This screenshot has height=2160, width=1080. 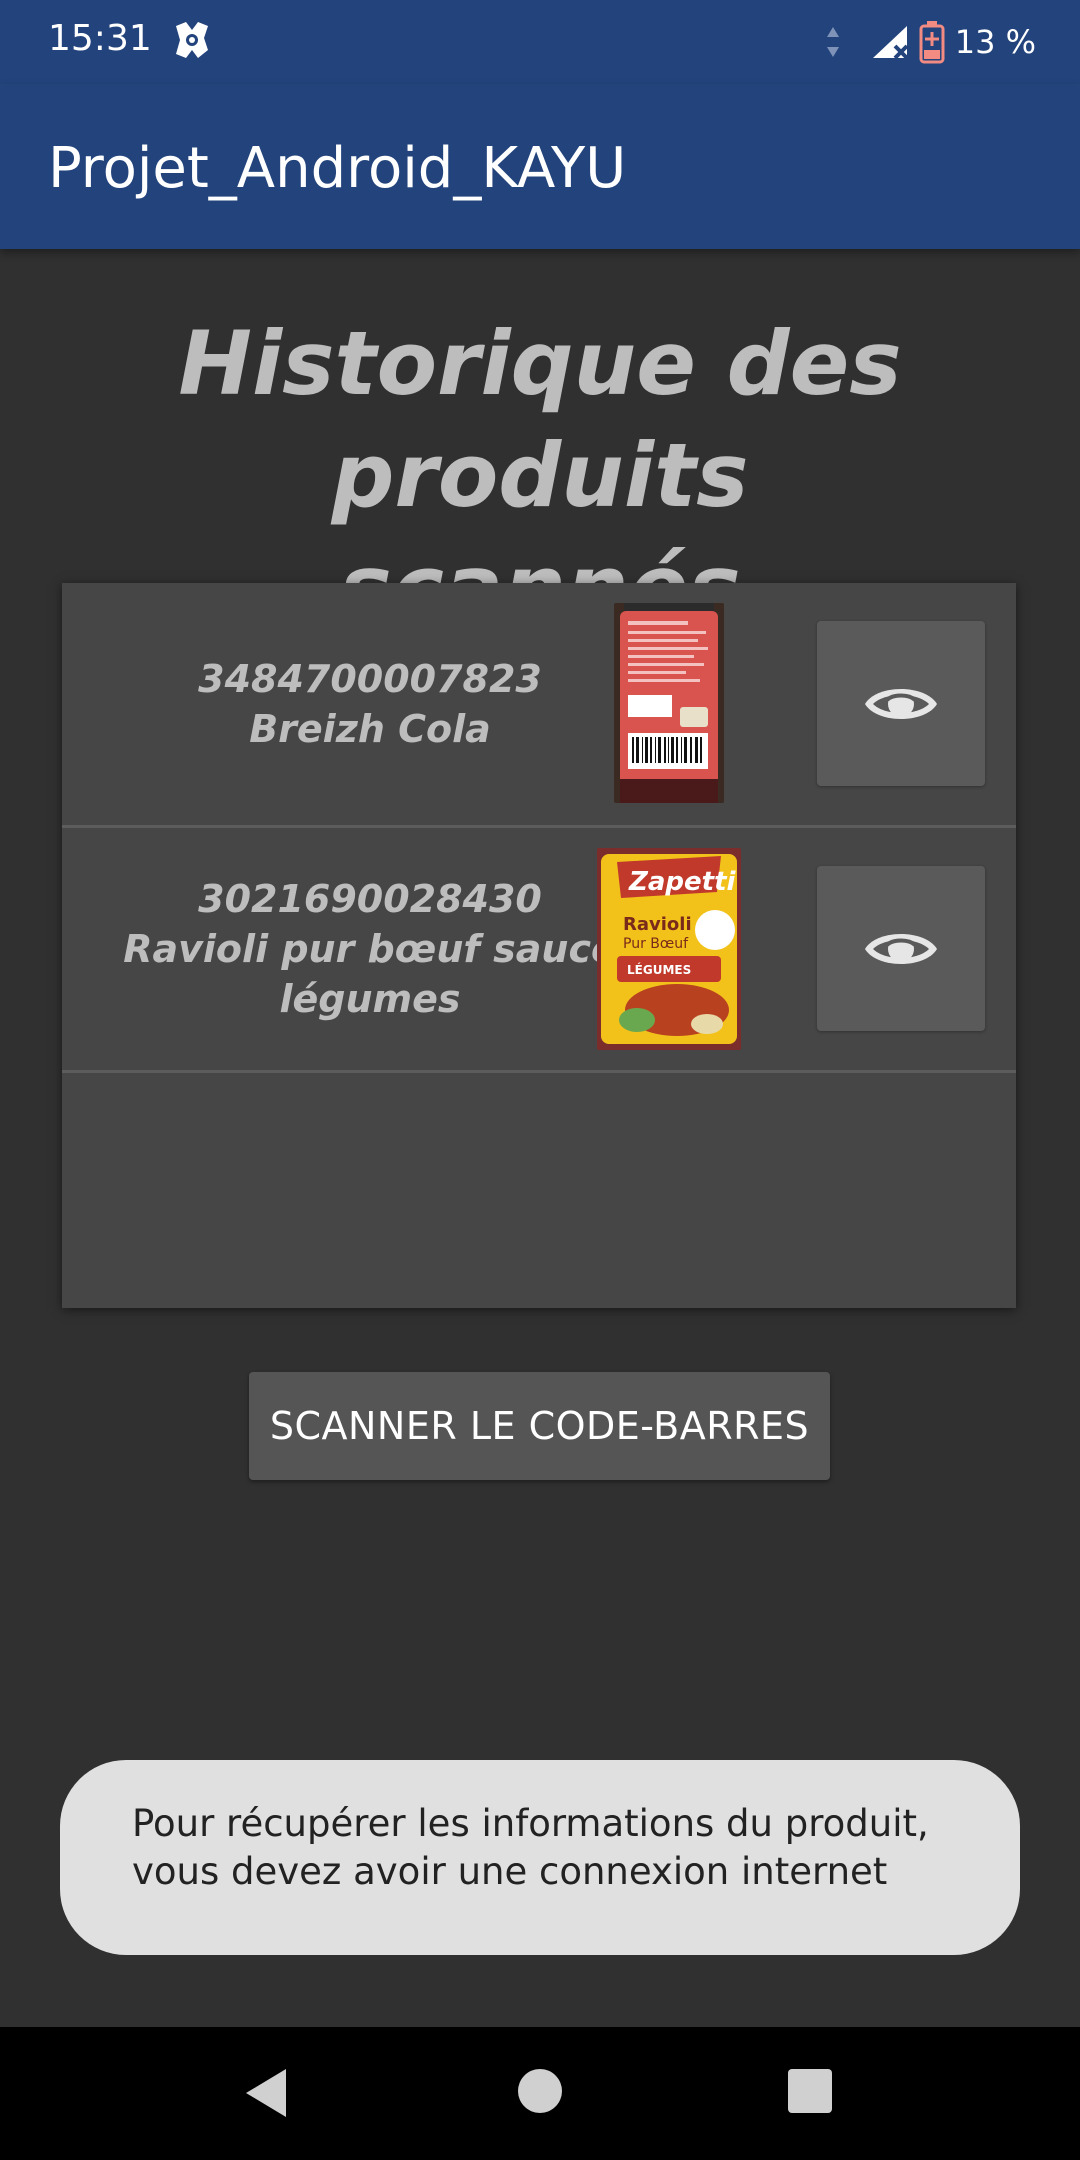 I want to click on app-bar: Projet_Android_KAYU, so click(x=540, y=166).